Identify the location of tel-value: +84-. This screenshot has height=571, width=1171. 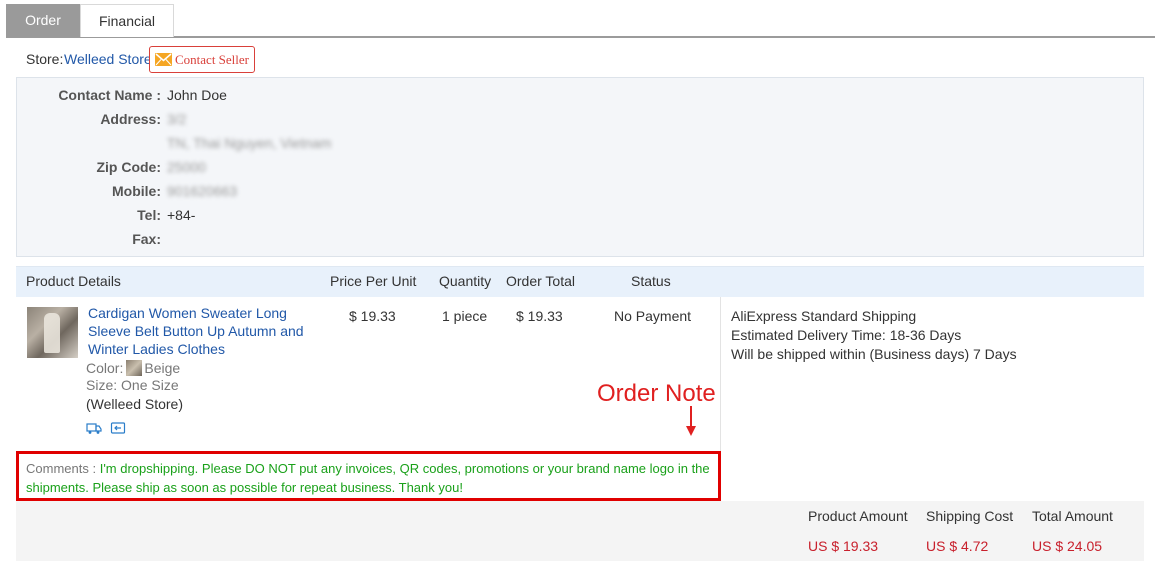
(181, 215).